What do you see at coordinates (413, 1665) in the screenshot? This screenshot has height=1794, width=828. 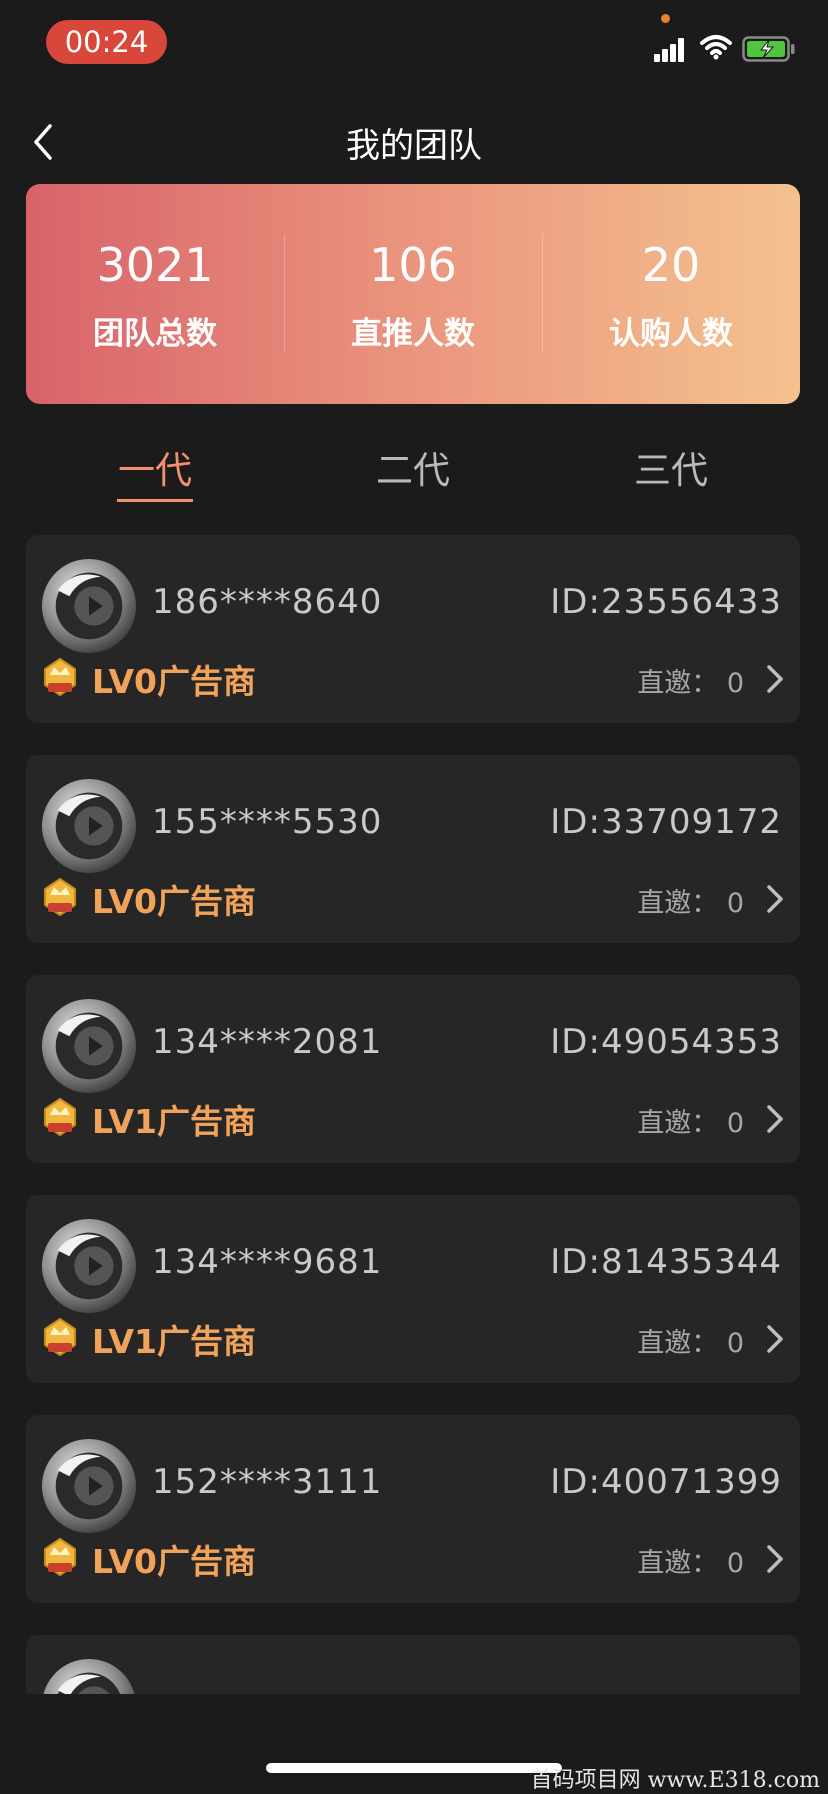 I see `member-card` at bounding box center [413, 1665].